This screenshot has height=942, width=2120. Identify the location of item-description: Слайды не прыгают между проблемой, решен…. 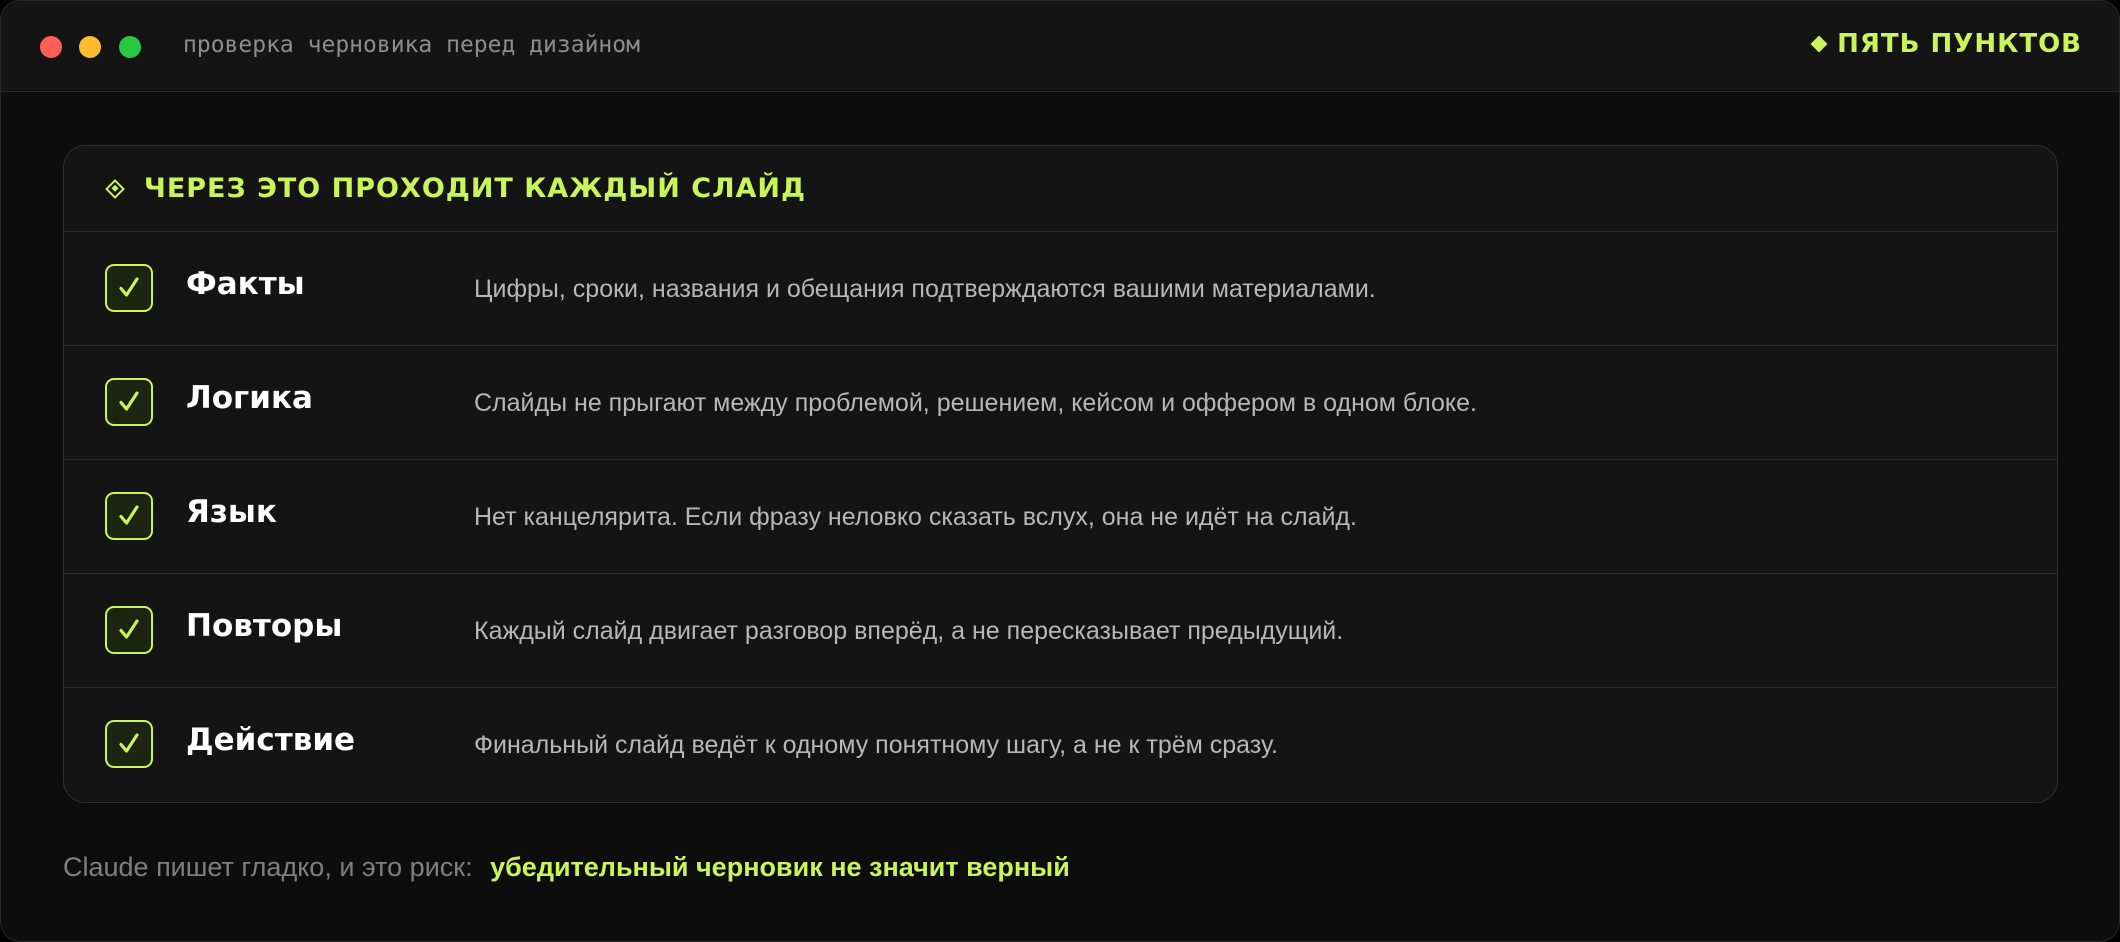
(975, 403).